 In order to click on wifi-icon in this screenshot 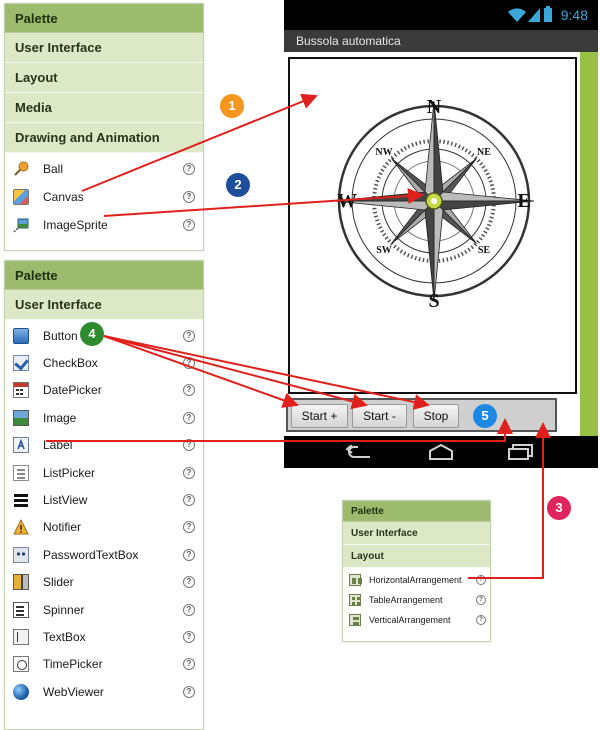, I will do `click(517, 17)`.